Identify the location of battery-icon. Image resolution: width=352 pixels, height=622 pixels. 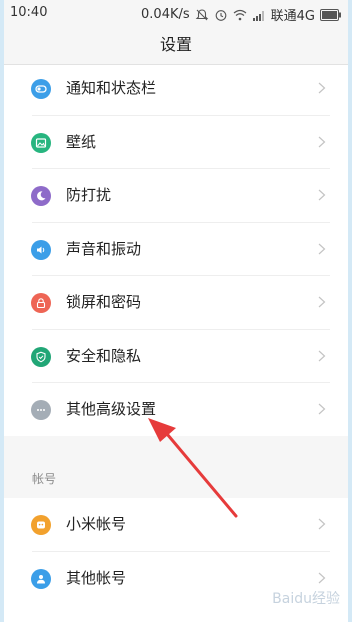
(330, 14).